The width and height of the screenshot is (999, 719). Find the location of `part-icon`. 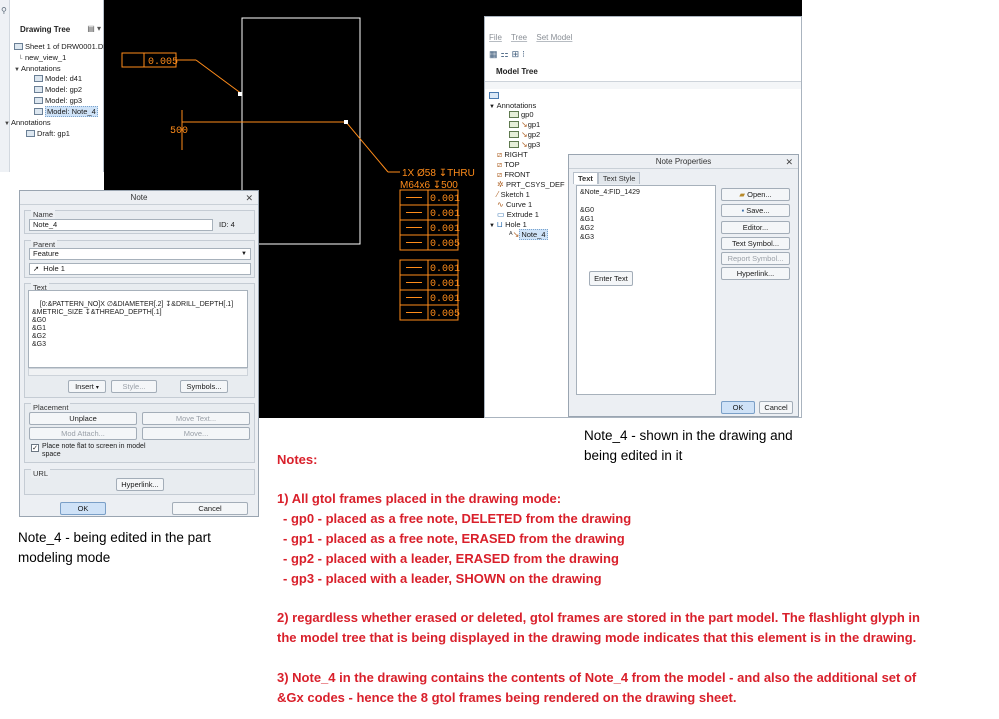

part-icon is located at coordinates (494, 95).